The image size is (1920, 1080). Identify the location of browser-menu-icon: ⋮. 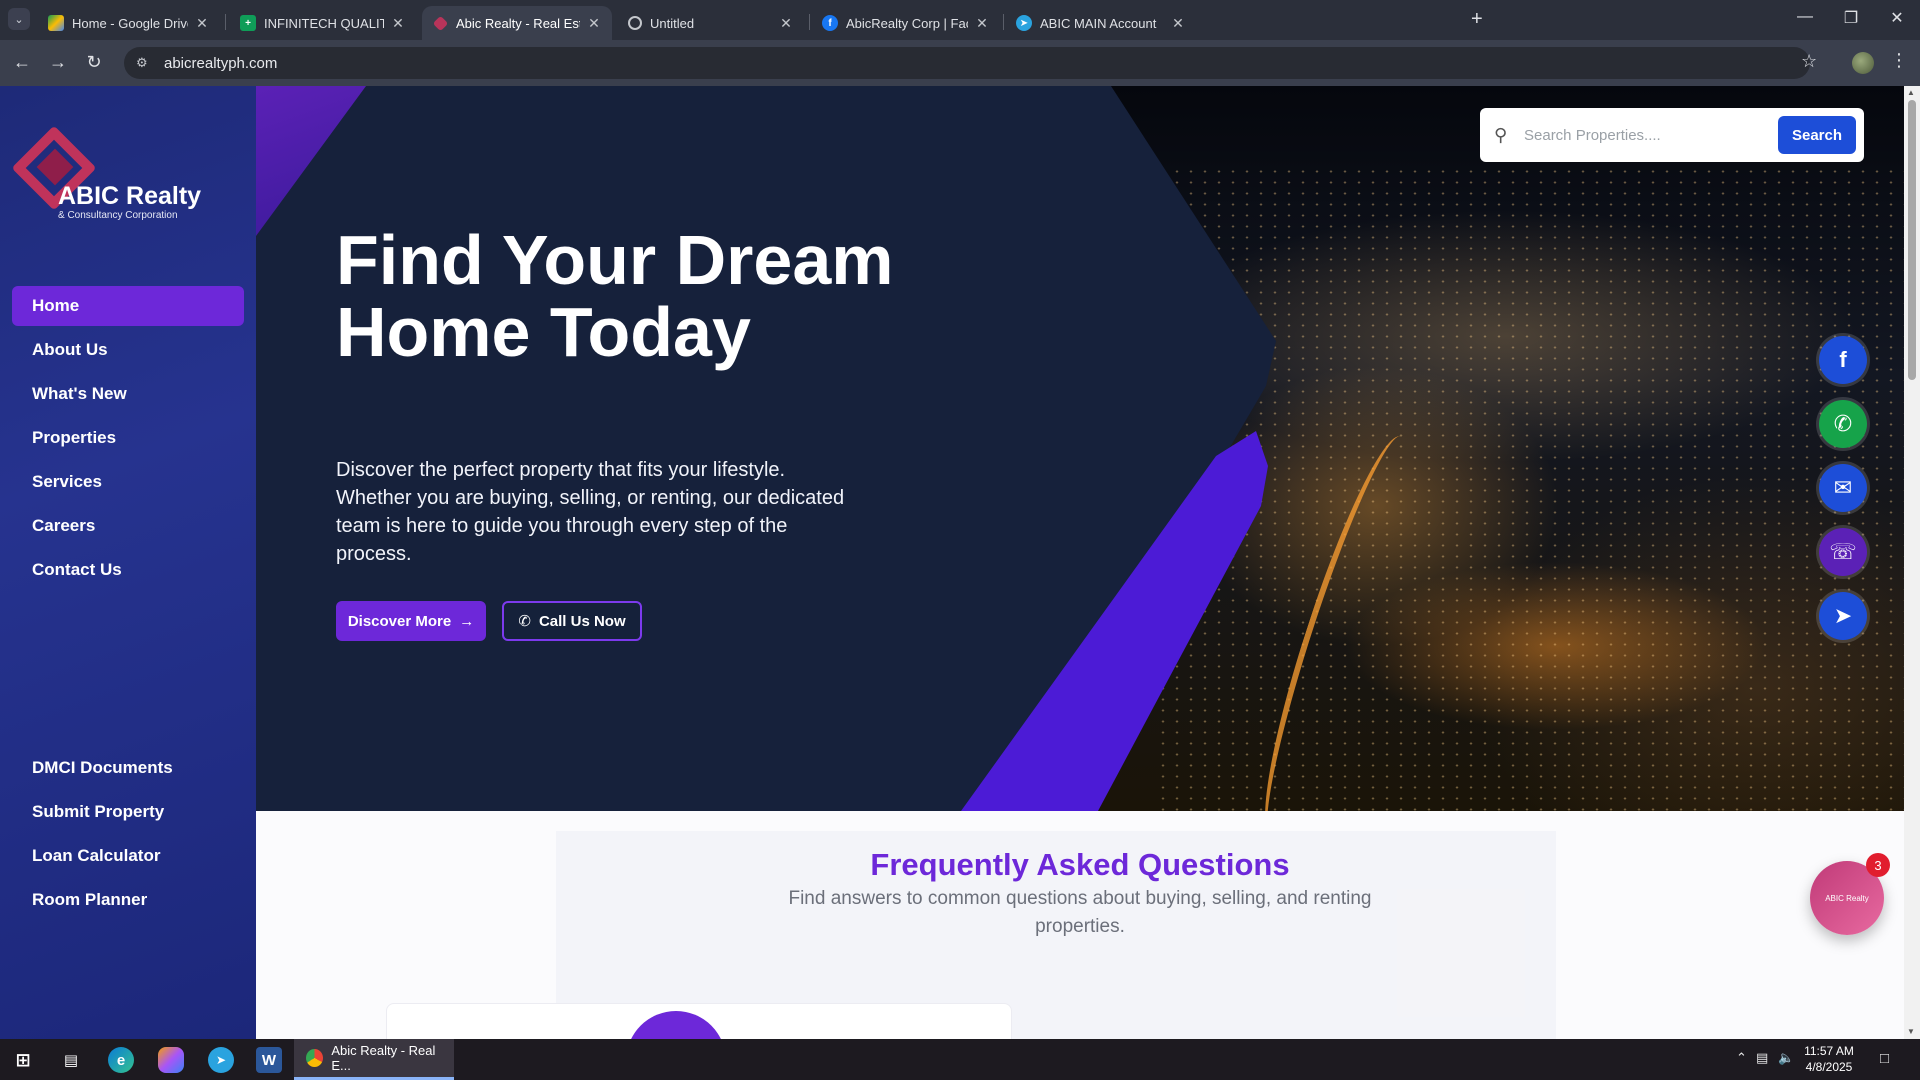
(1899, 60).